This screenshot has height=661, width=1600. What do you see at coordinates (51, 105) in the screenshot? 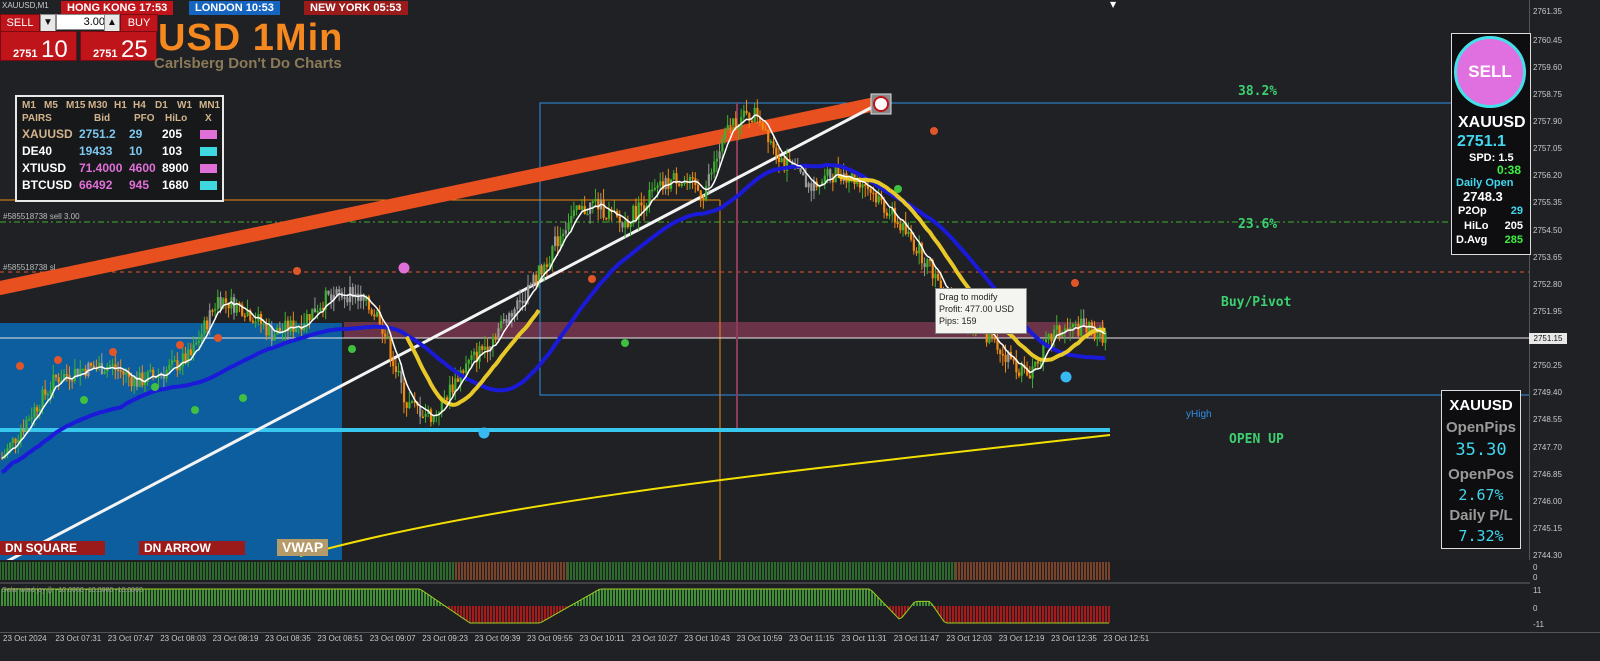
I see `timeframe-m5: M5` at bounding box center [51, 105].